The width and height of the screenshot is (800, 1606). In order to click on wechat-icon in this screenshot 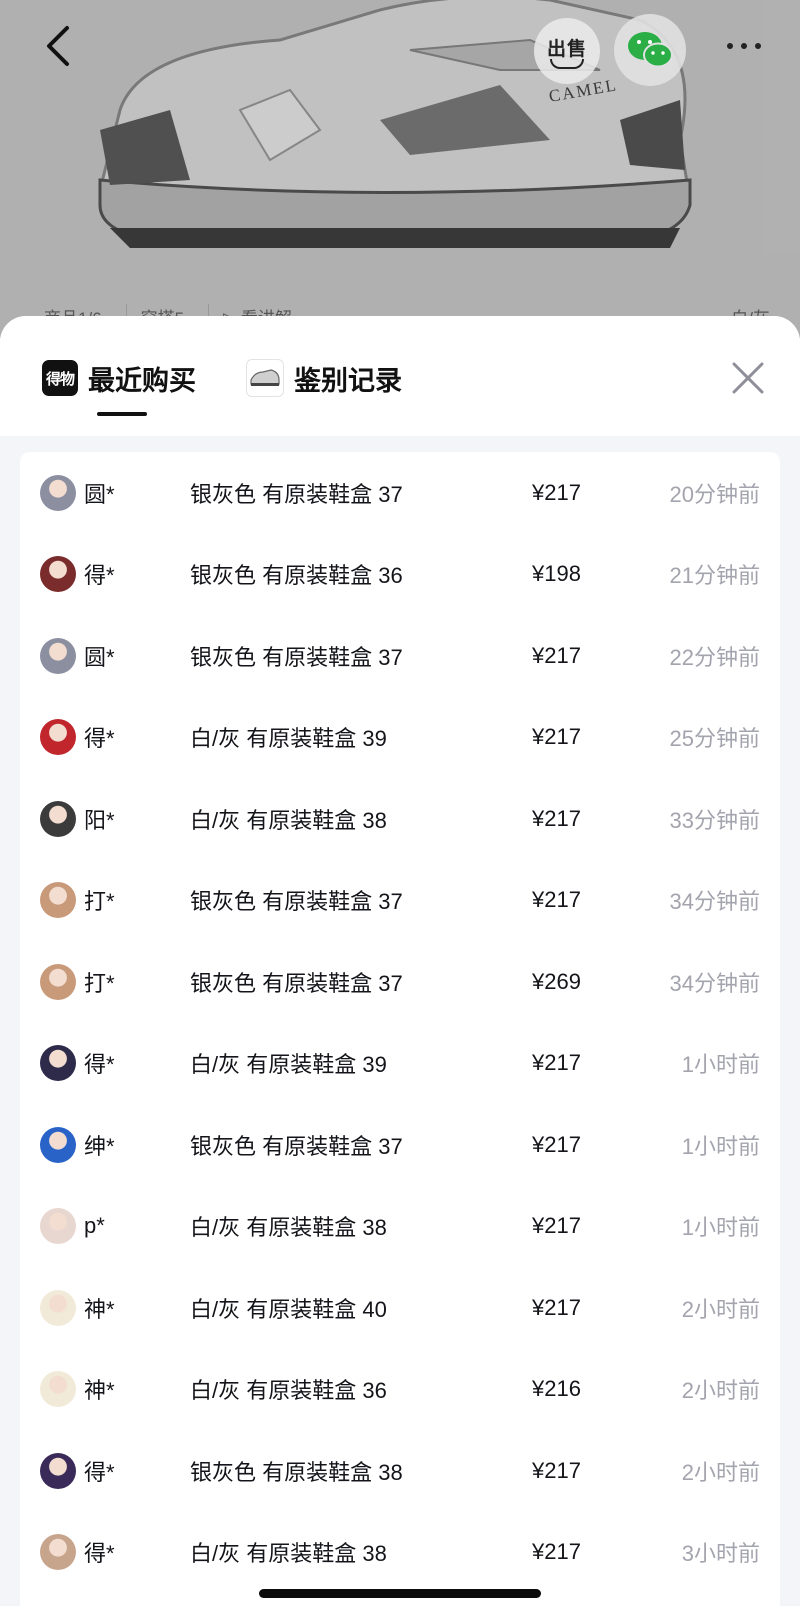, I will do `click(650, 50)`.